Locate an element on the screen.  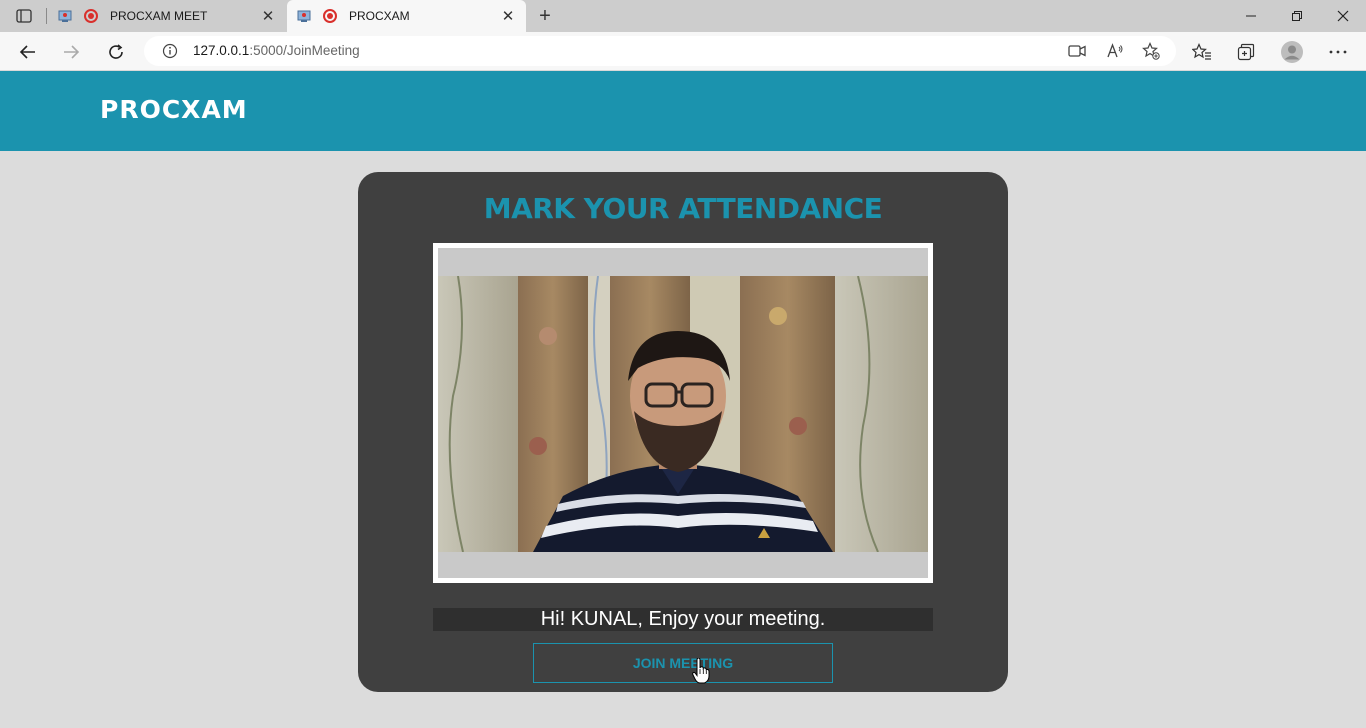
window-close-icon is located at coordinates (1343, 16).